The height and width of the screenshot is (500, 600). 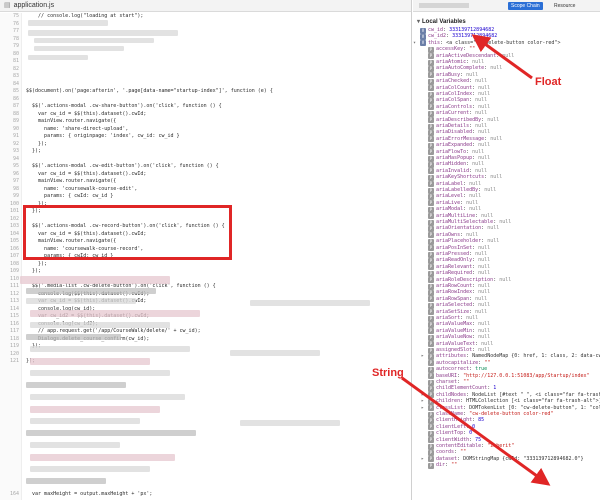 What do you see at coordinates (525, 6) in the screenshot?
I see `tab-scope-chain: Scope Chain` at bounding box center [525, 6].